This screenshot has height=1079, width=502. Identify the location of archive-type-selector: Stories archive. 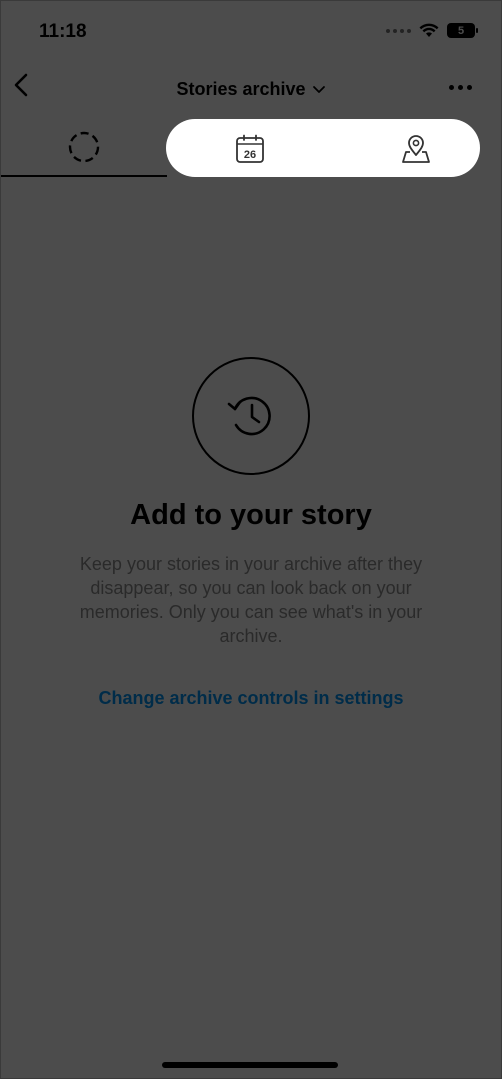
(251, 89).